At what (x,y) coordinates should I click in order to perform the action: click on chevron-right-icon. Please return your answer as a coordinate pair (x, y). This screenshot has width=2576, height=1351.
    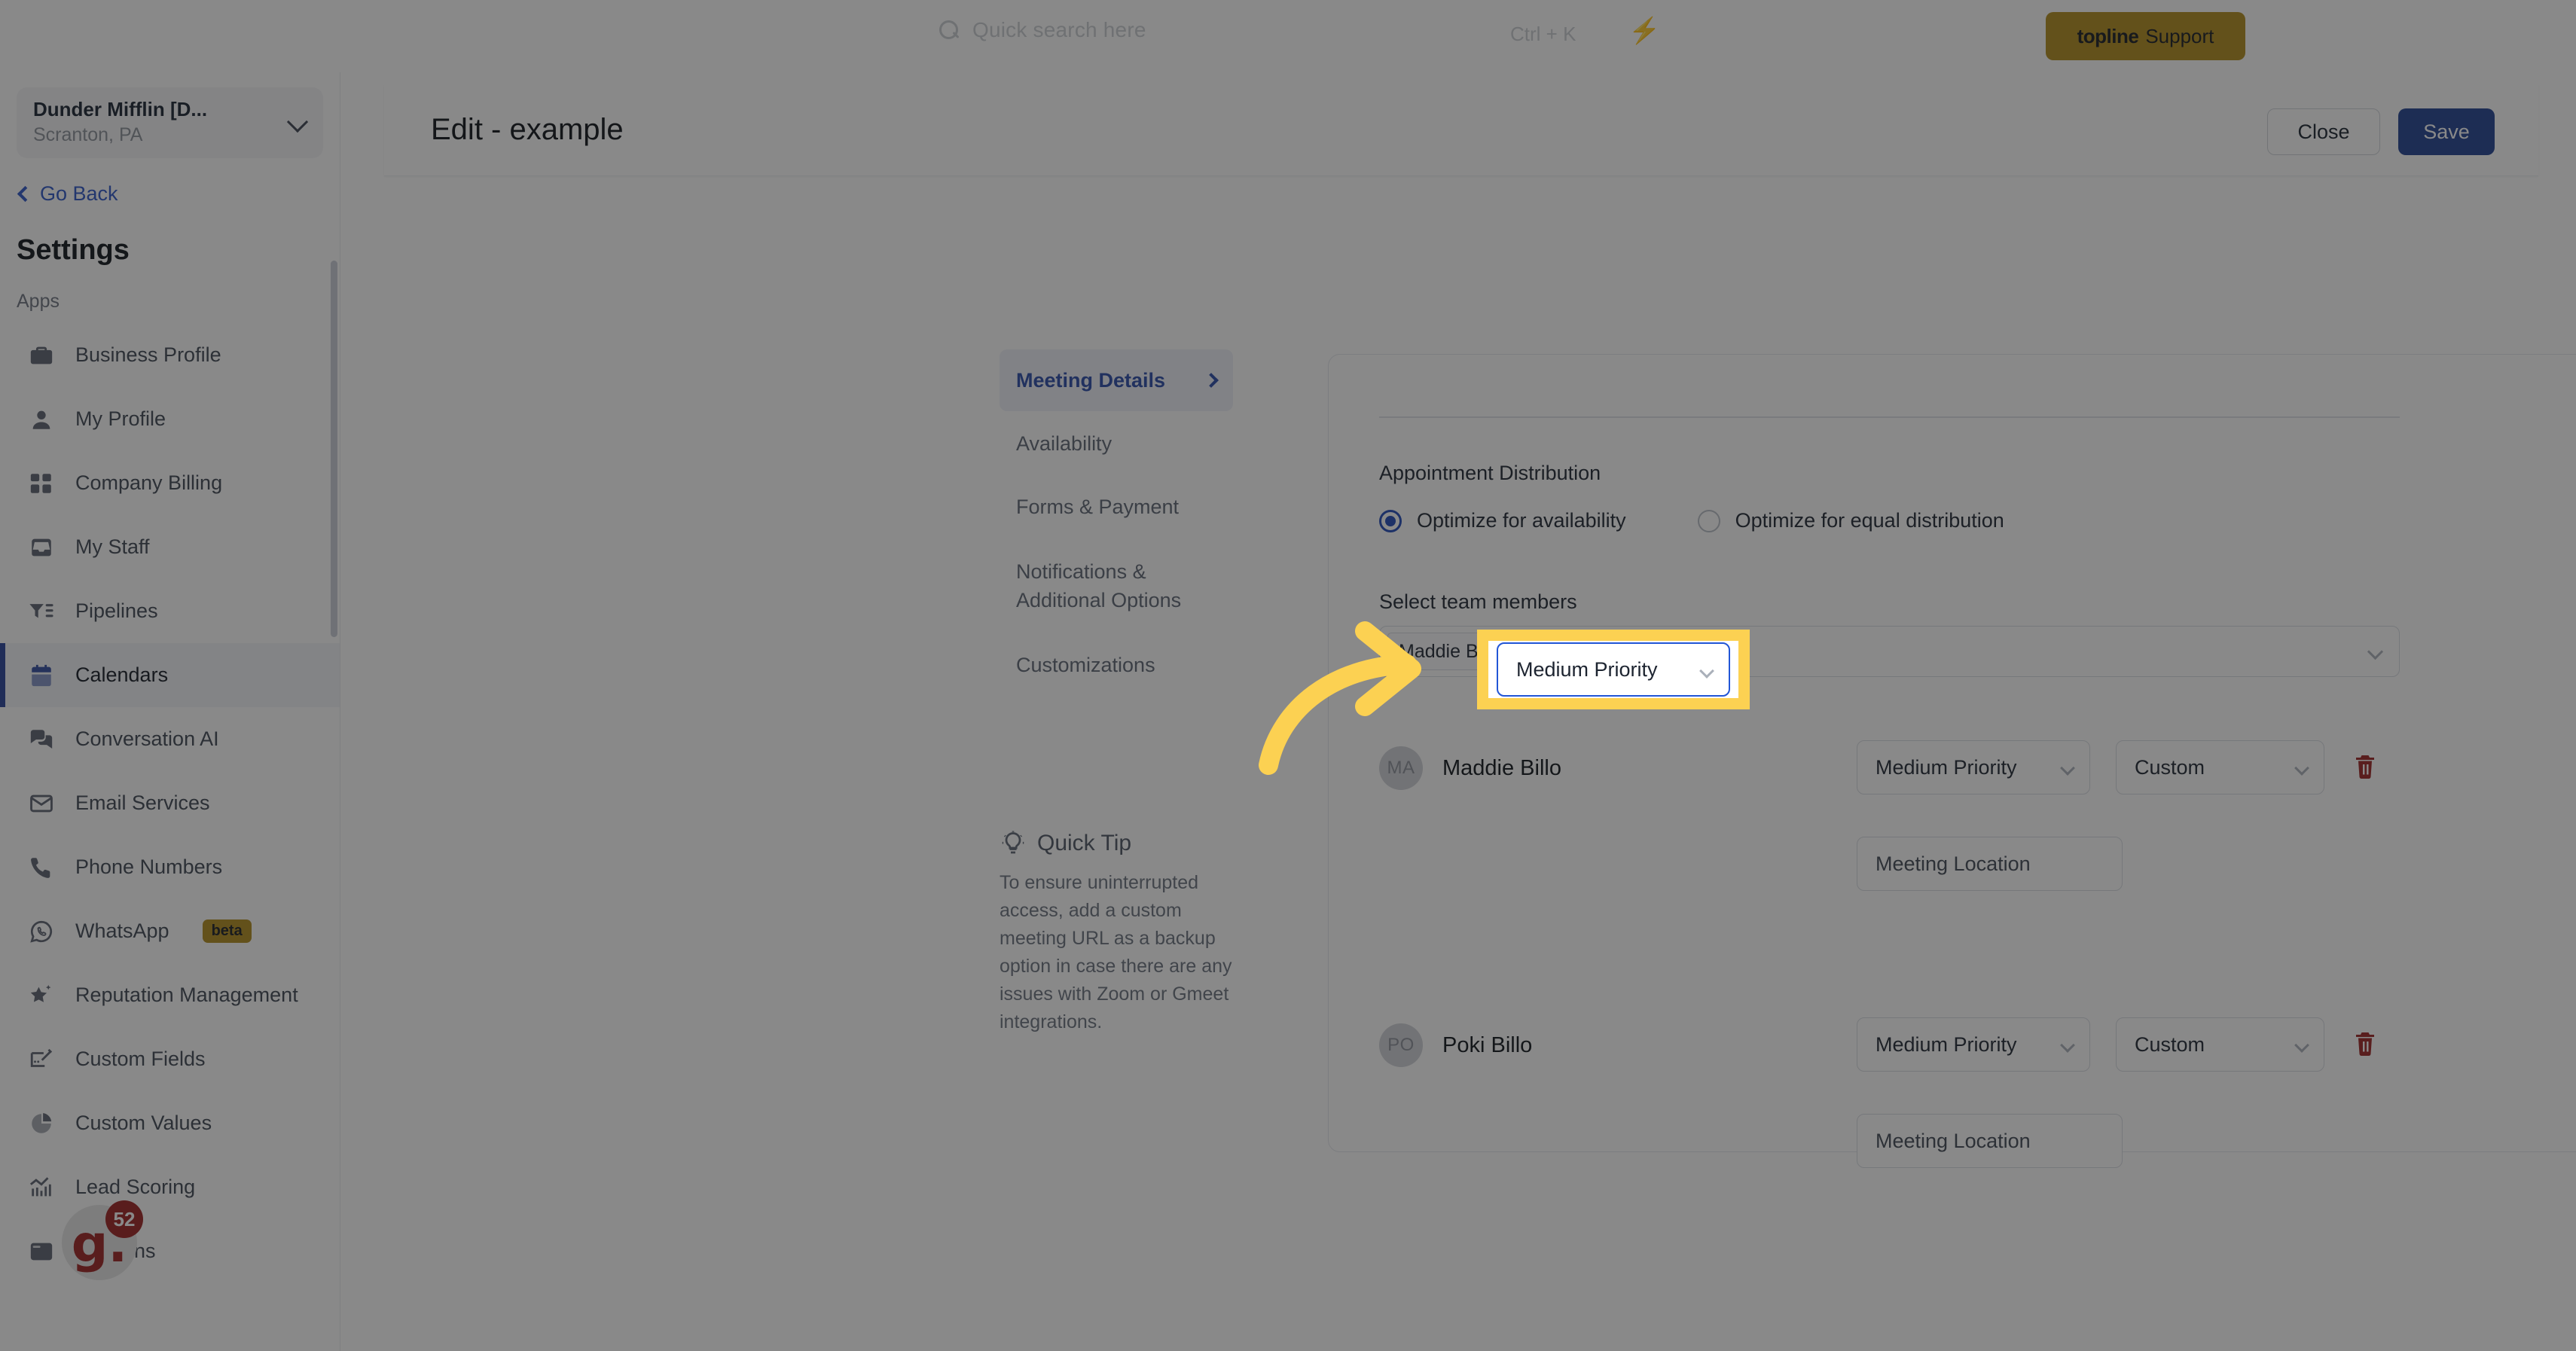
    Looking at the image, I should click on (1211, 380).